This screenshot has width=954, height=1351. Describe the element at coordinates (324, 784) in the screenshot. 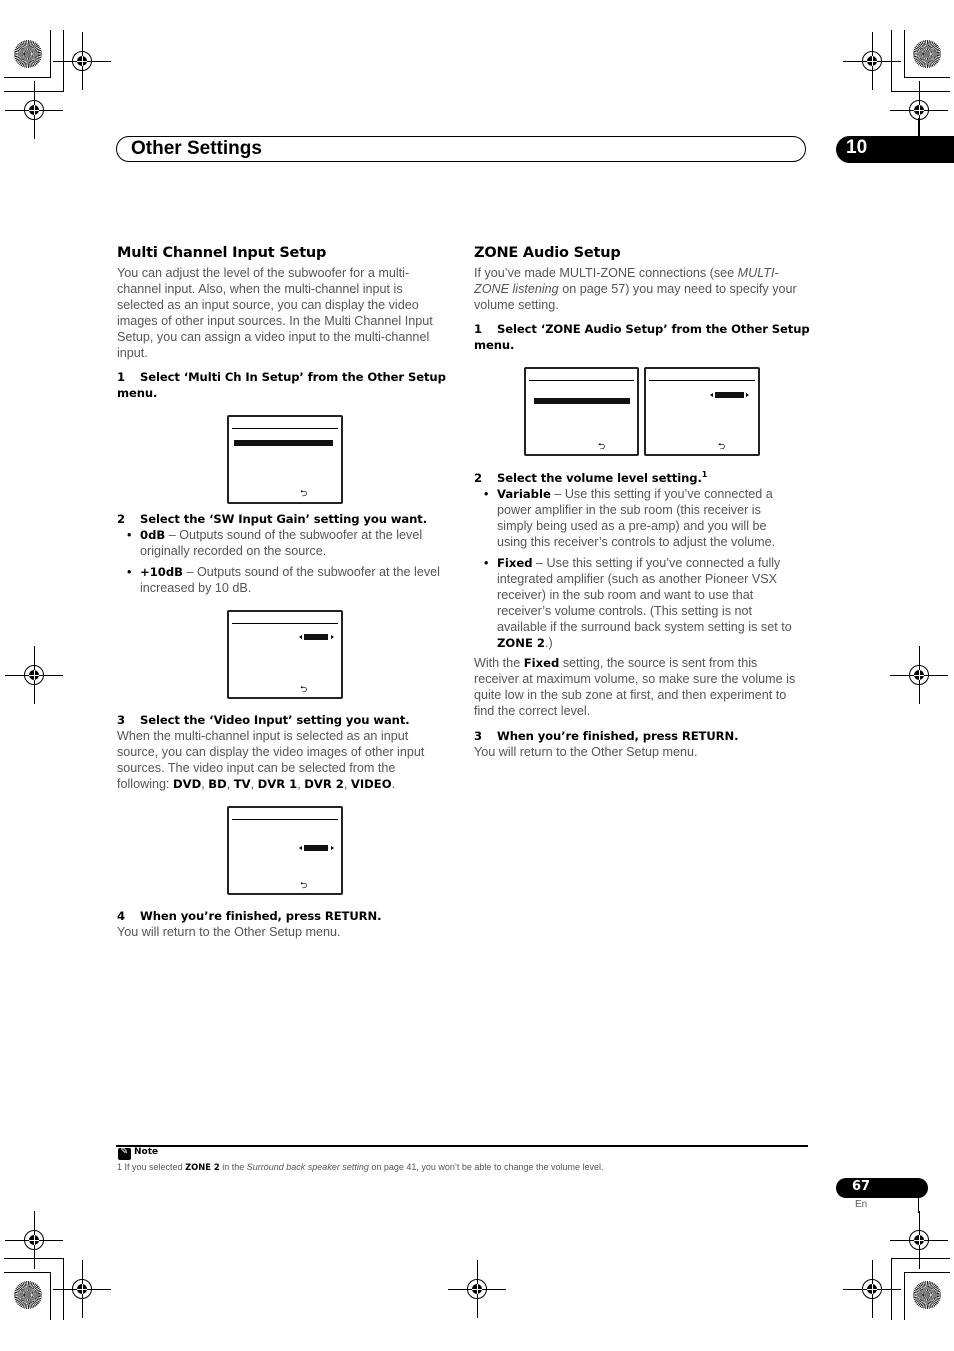

I see `option-dvr2: DVR 2` at that location.